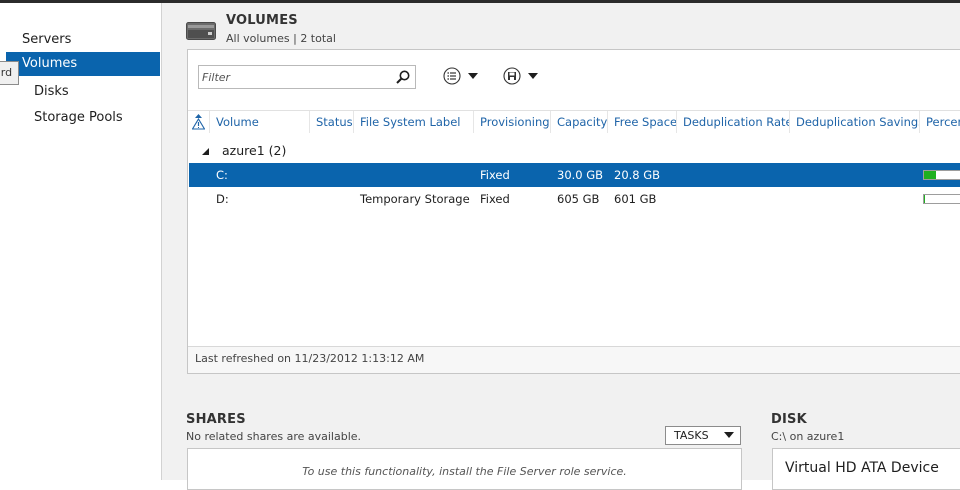  What do you see at coordinates (523, 76) in the screenshot?
I see `save-query-icon` at bounding box center [523, 76].